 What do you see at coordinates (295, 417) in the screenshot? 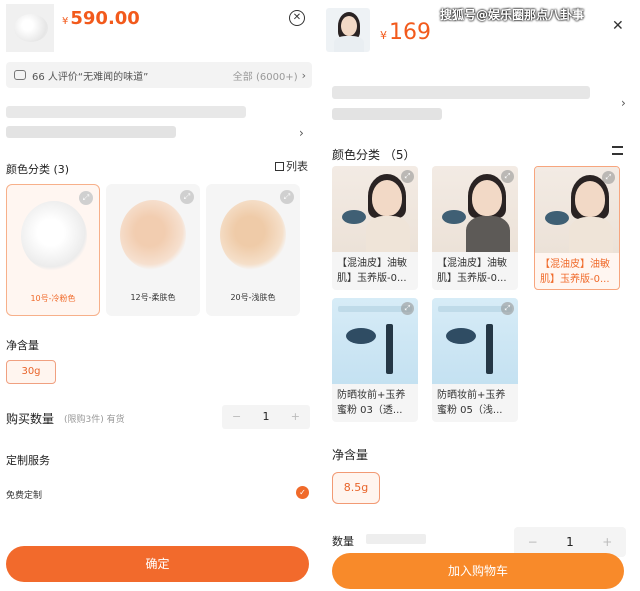
I see `increment-button: +` at bounding box center [295, 417].